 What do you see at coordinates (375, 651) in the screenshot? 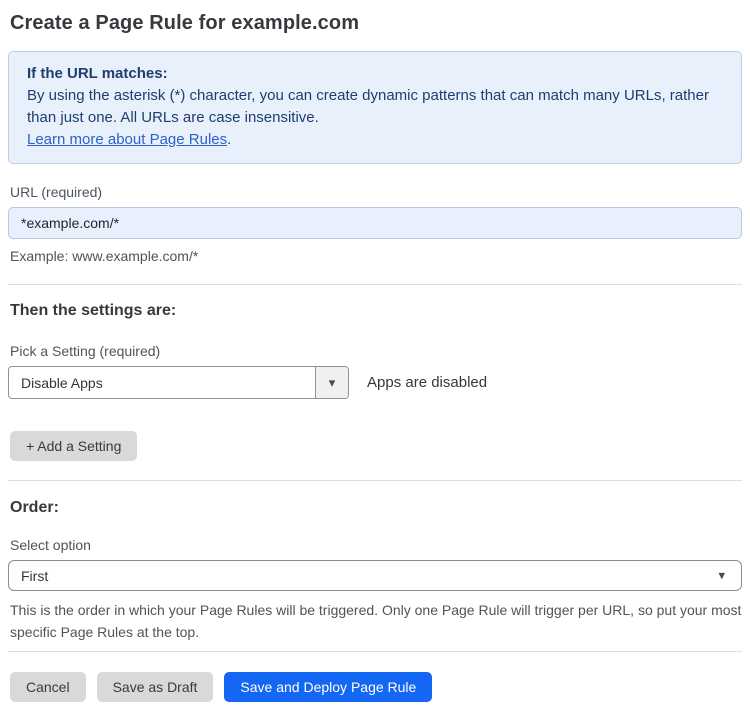
I see `footer-divider` at bounding box center [375, 651].